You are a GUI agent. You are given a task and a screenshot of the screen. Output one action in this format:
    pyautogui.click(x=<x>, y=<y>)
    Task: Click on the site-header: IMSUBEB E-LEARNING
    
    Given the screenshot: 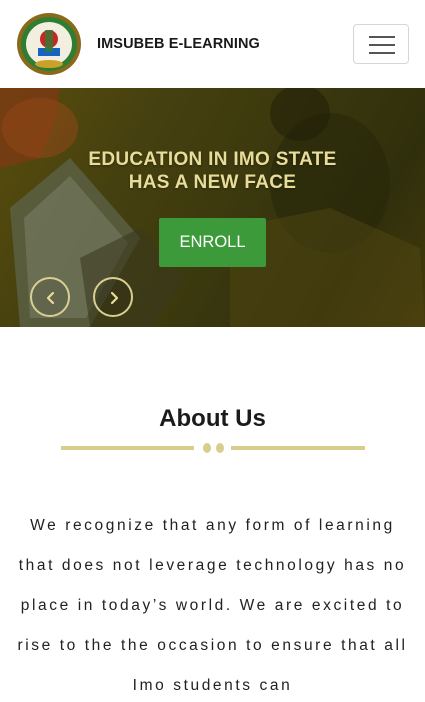 What is the action you would take?
    pyautogui.click(x=212, y=44)
    